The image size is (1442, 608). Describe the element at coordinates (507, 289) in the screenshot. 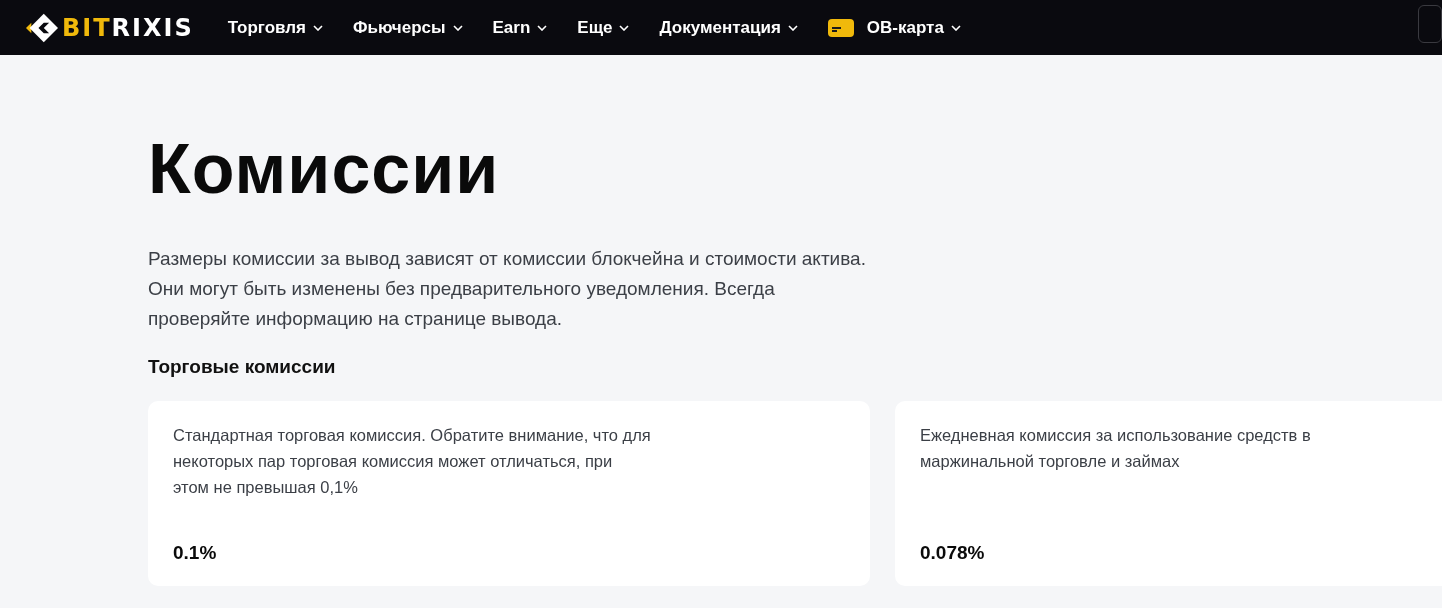

I see `intro-paragraph: Размеры комиссии за вывод зависят от комиссии блокчейна и стоимости актива. Они могут быть изменены без предварительного уведомления. Всегда проверяйте информацию на странице вывода.` at that location.